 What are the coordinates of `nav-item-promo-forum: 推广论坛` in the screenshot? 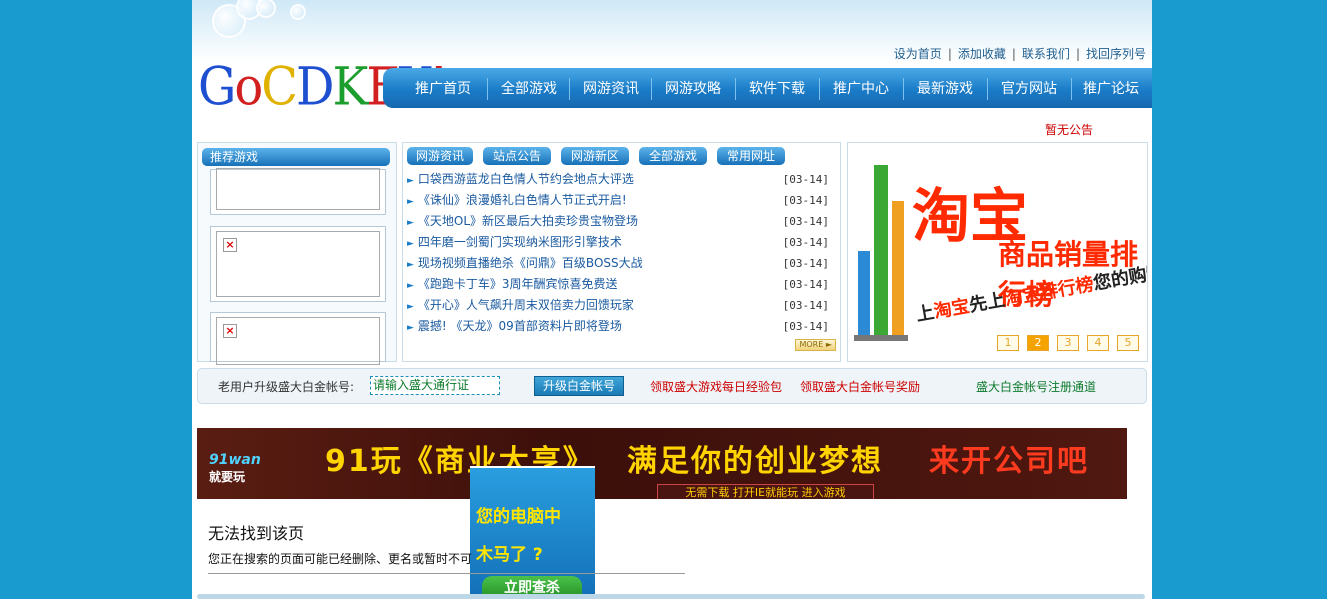 It's located at (1110, 88).